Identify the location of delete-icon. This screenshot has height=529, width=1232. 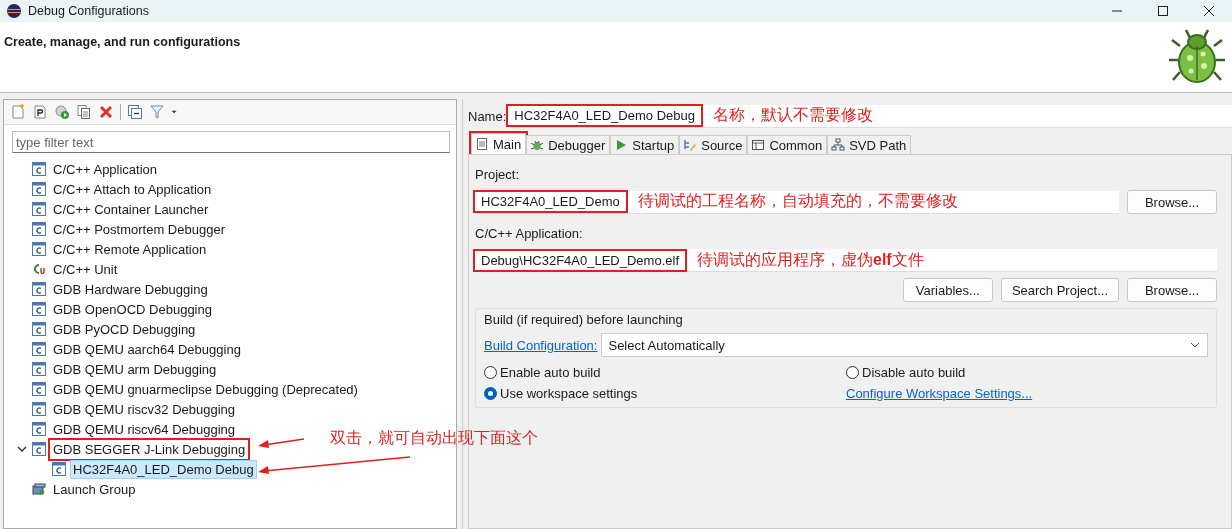
(106, 112).